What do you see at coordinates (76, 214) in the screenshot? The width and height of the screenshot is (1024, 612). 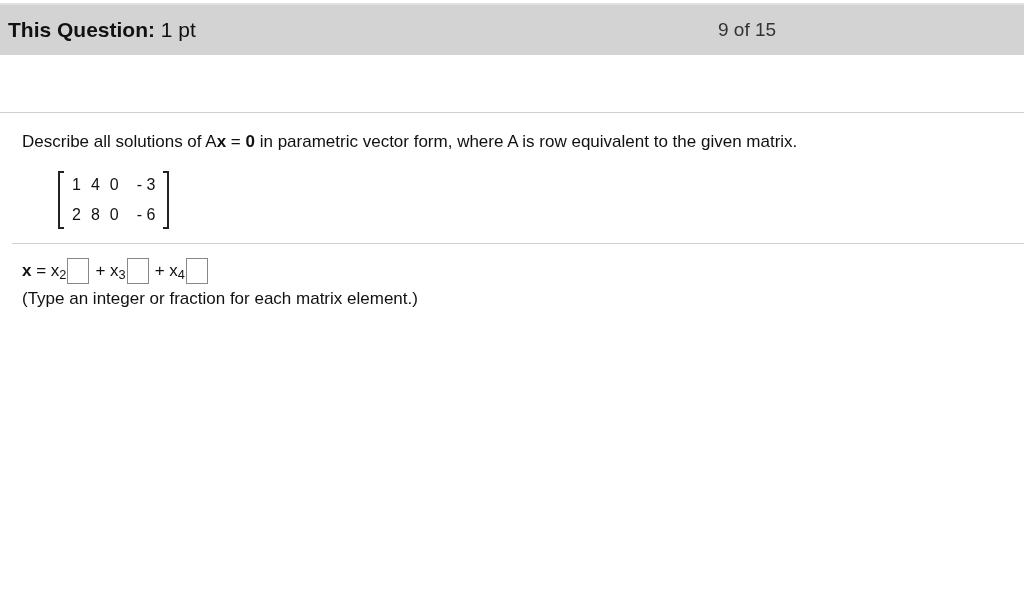 I see `matrix-entry: 2` at bounding box center [76, 214].